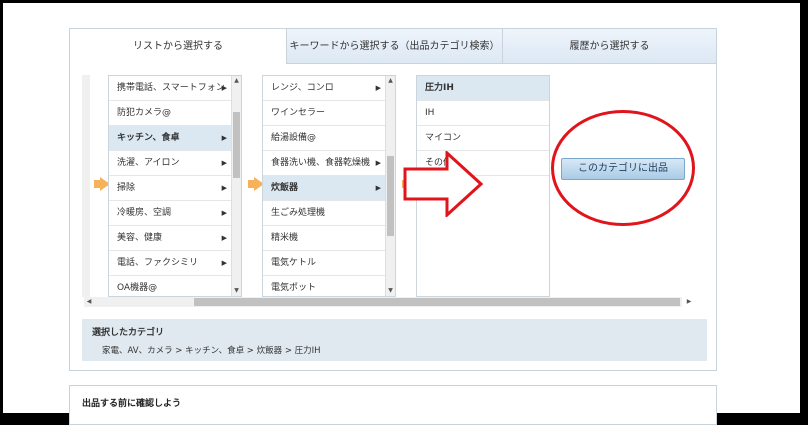 The width and height of the screenshot is (808, 425). Describe the element at coordinates (393, 405) in the screenshot. I see `confirm-before-listing-panel: 出品する前に確認しよう` at that location.